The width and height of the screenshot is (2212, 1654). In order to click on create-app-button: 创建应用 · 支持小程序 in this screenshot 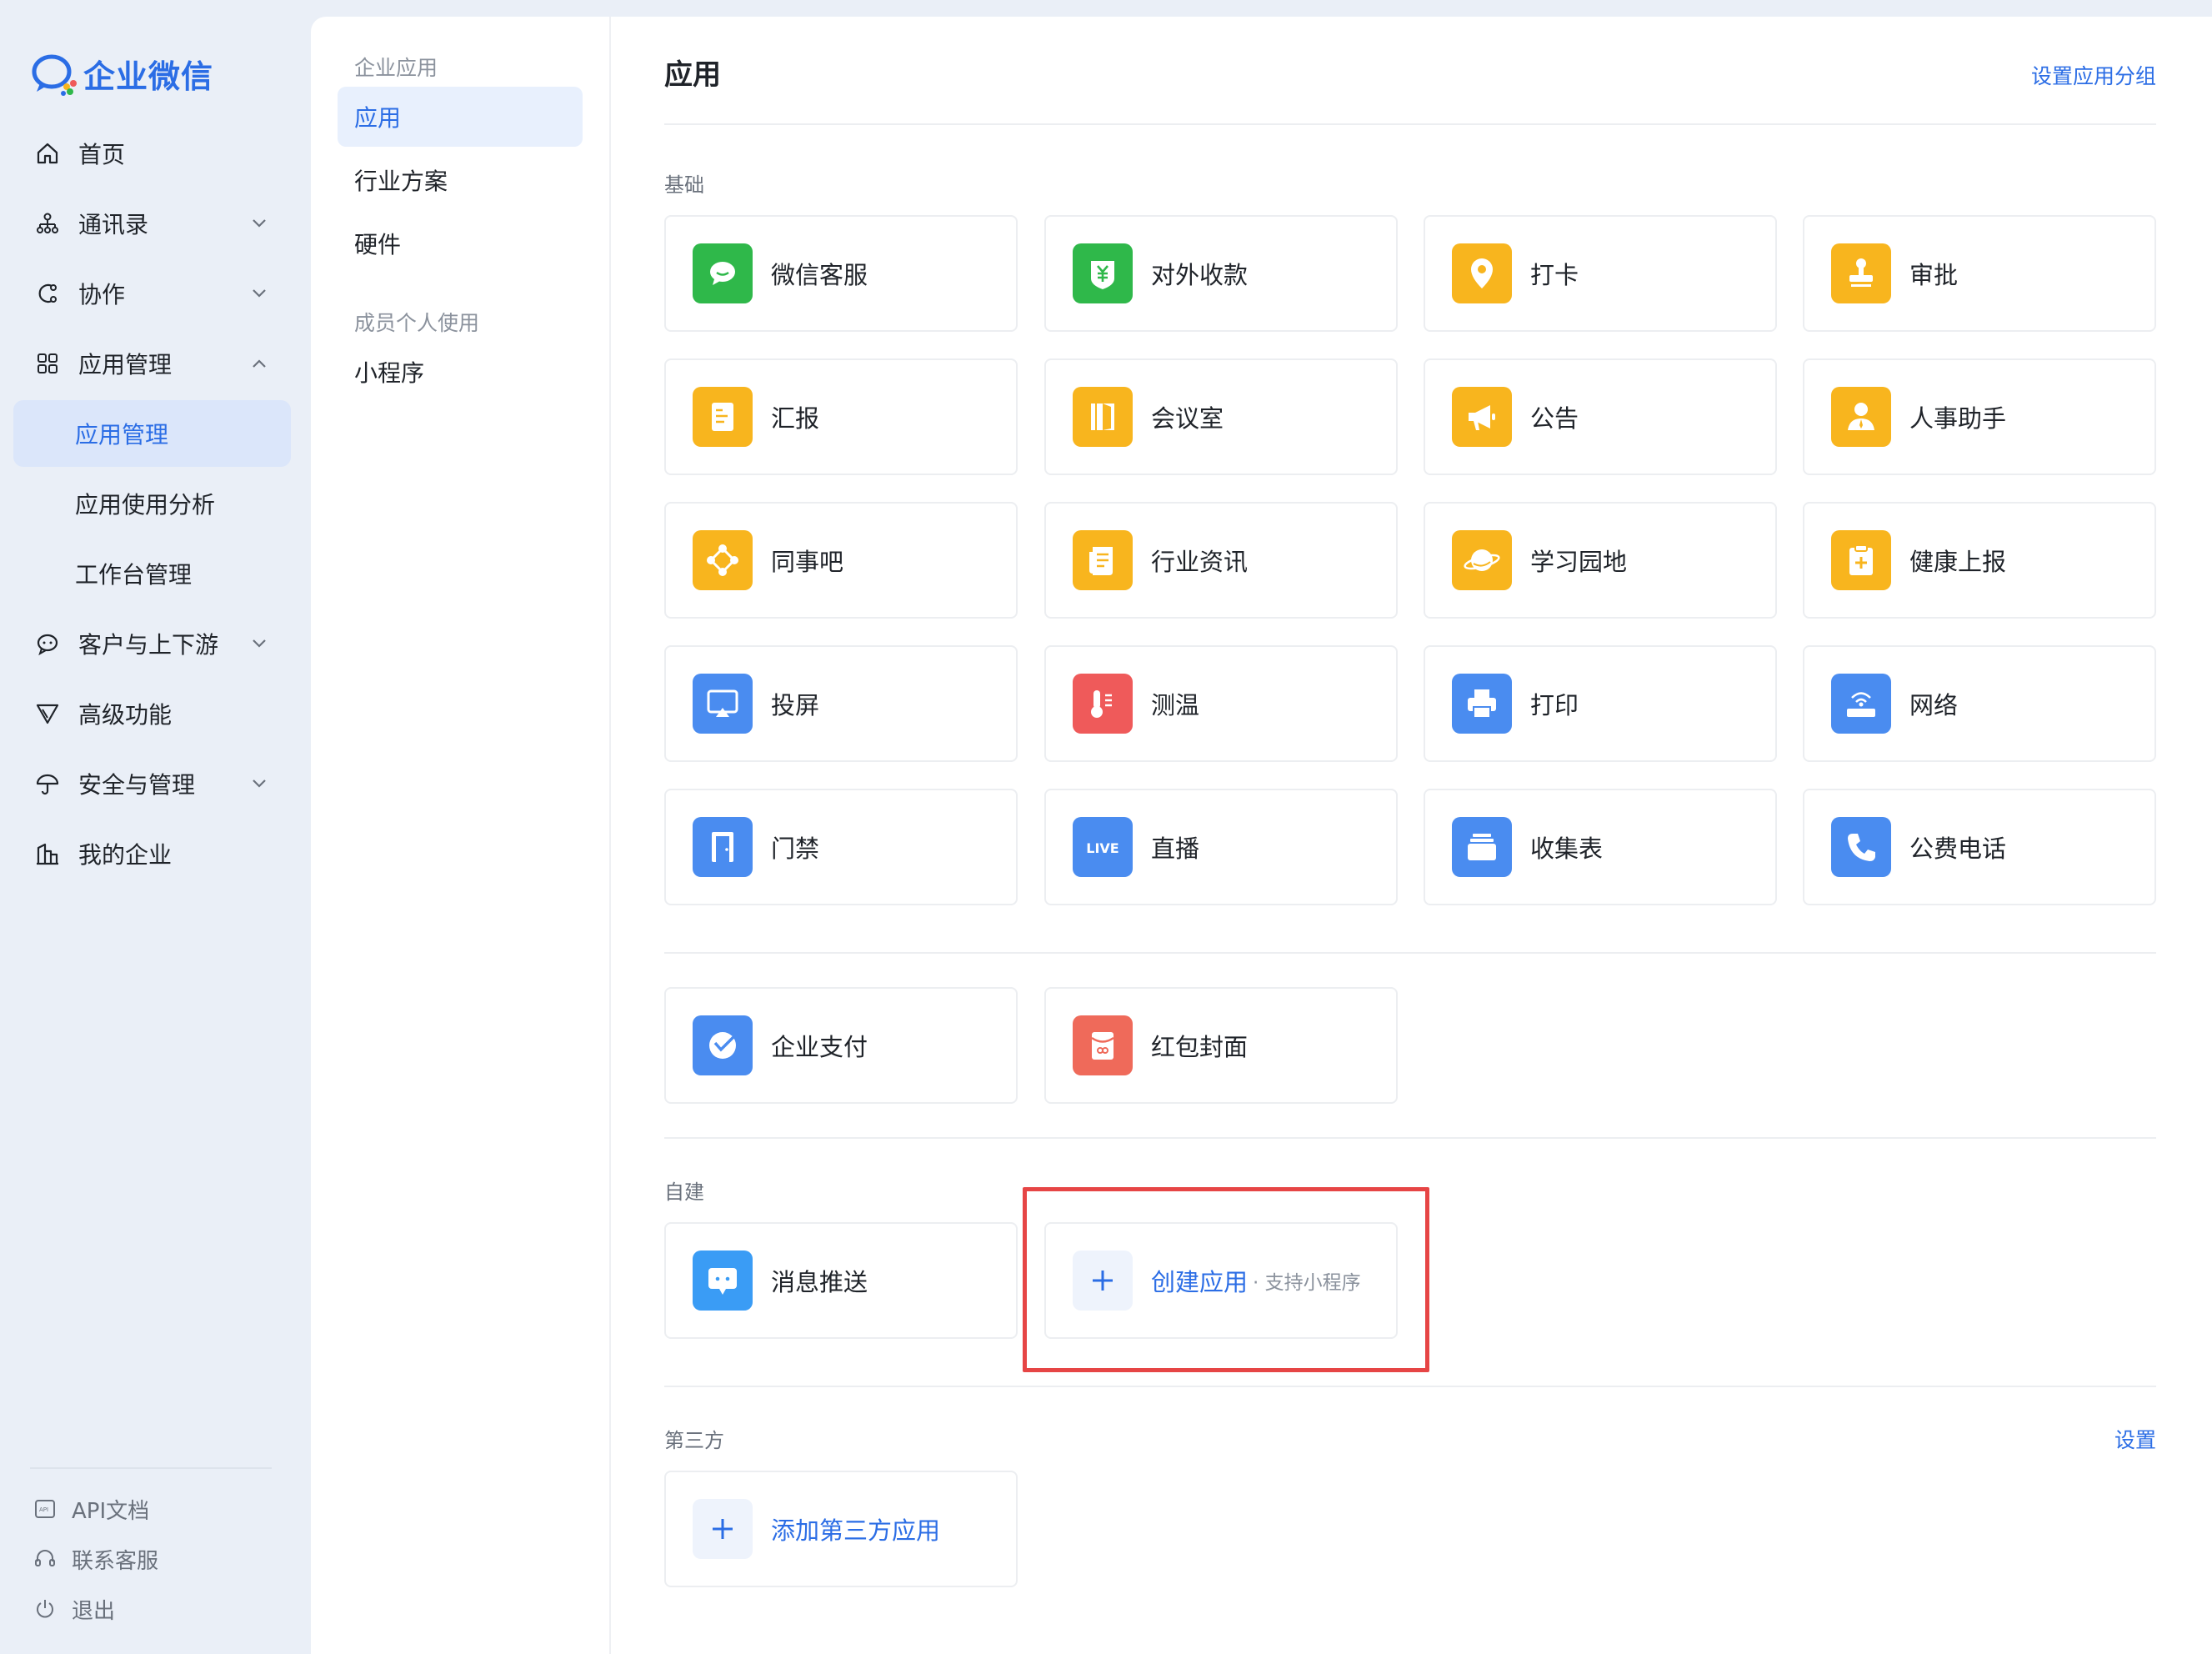, I will do `click(1221, 1280)`.